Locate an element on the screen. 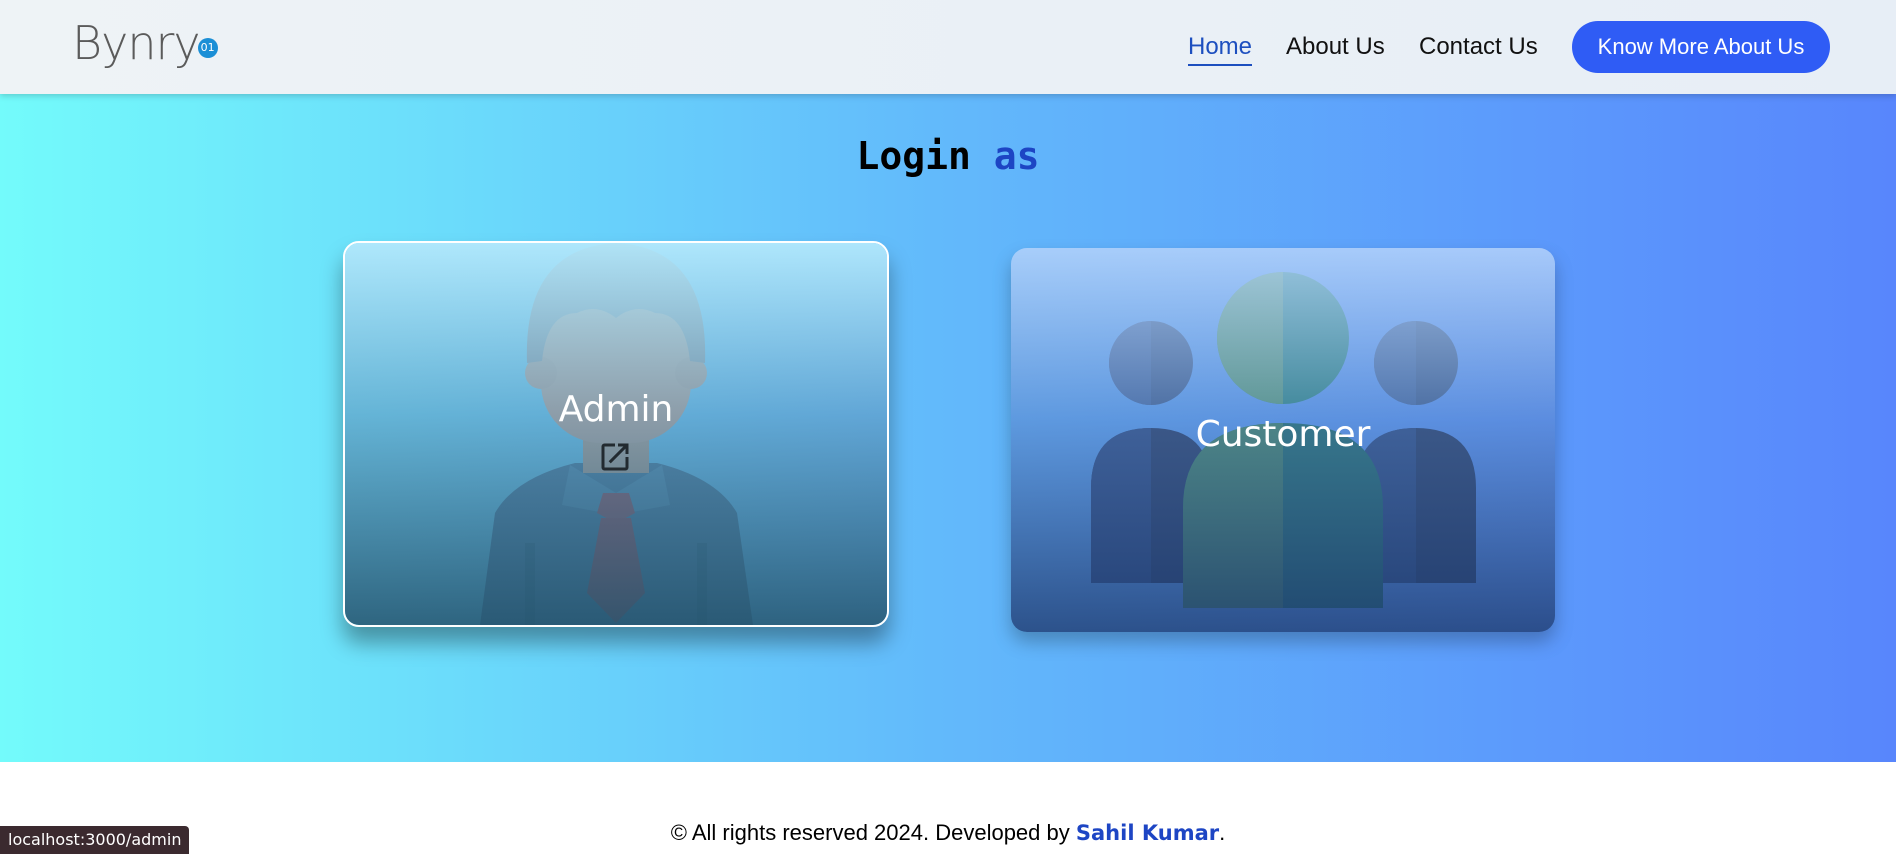 The image size is (1896, 854). title-as: as is located at coordinates (1016, 156).